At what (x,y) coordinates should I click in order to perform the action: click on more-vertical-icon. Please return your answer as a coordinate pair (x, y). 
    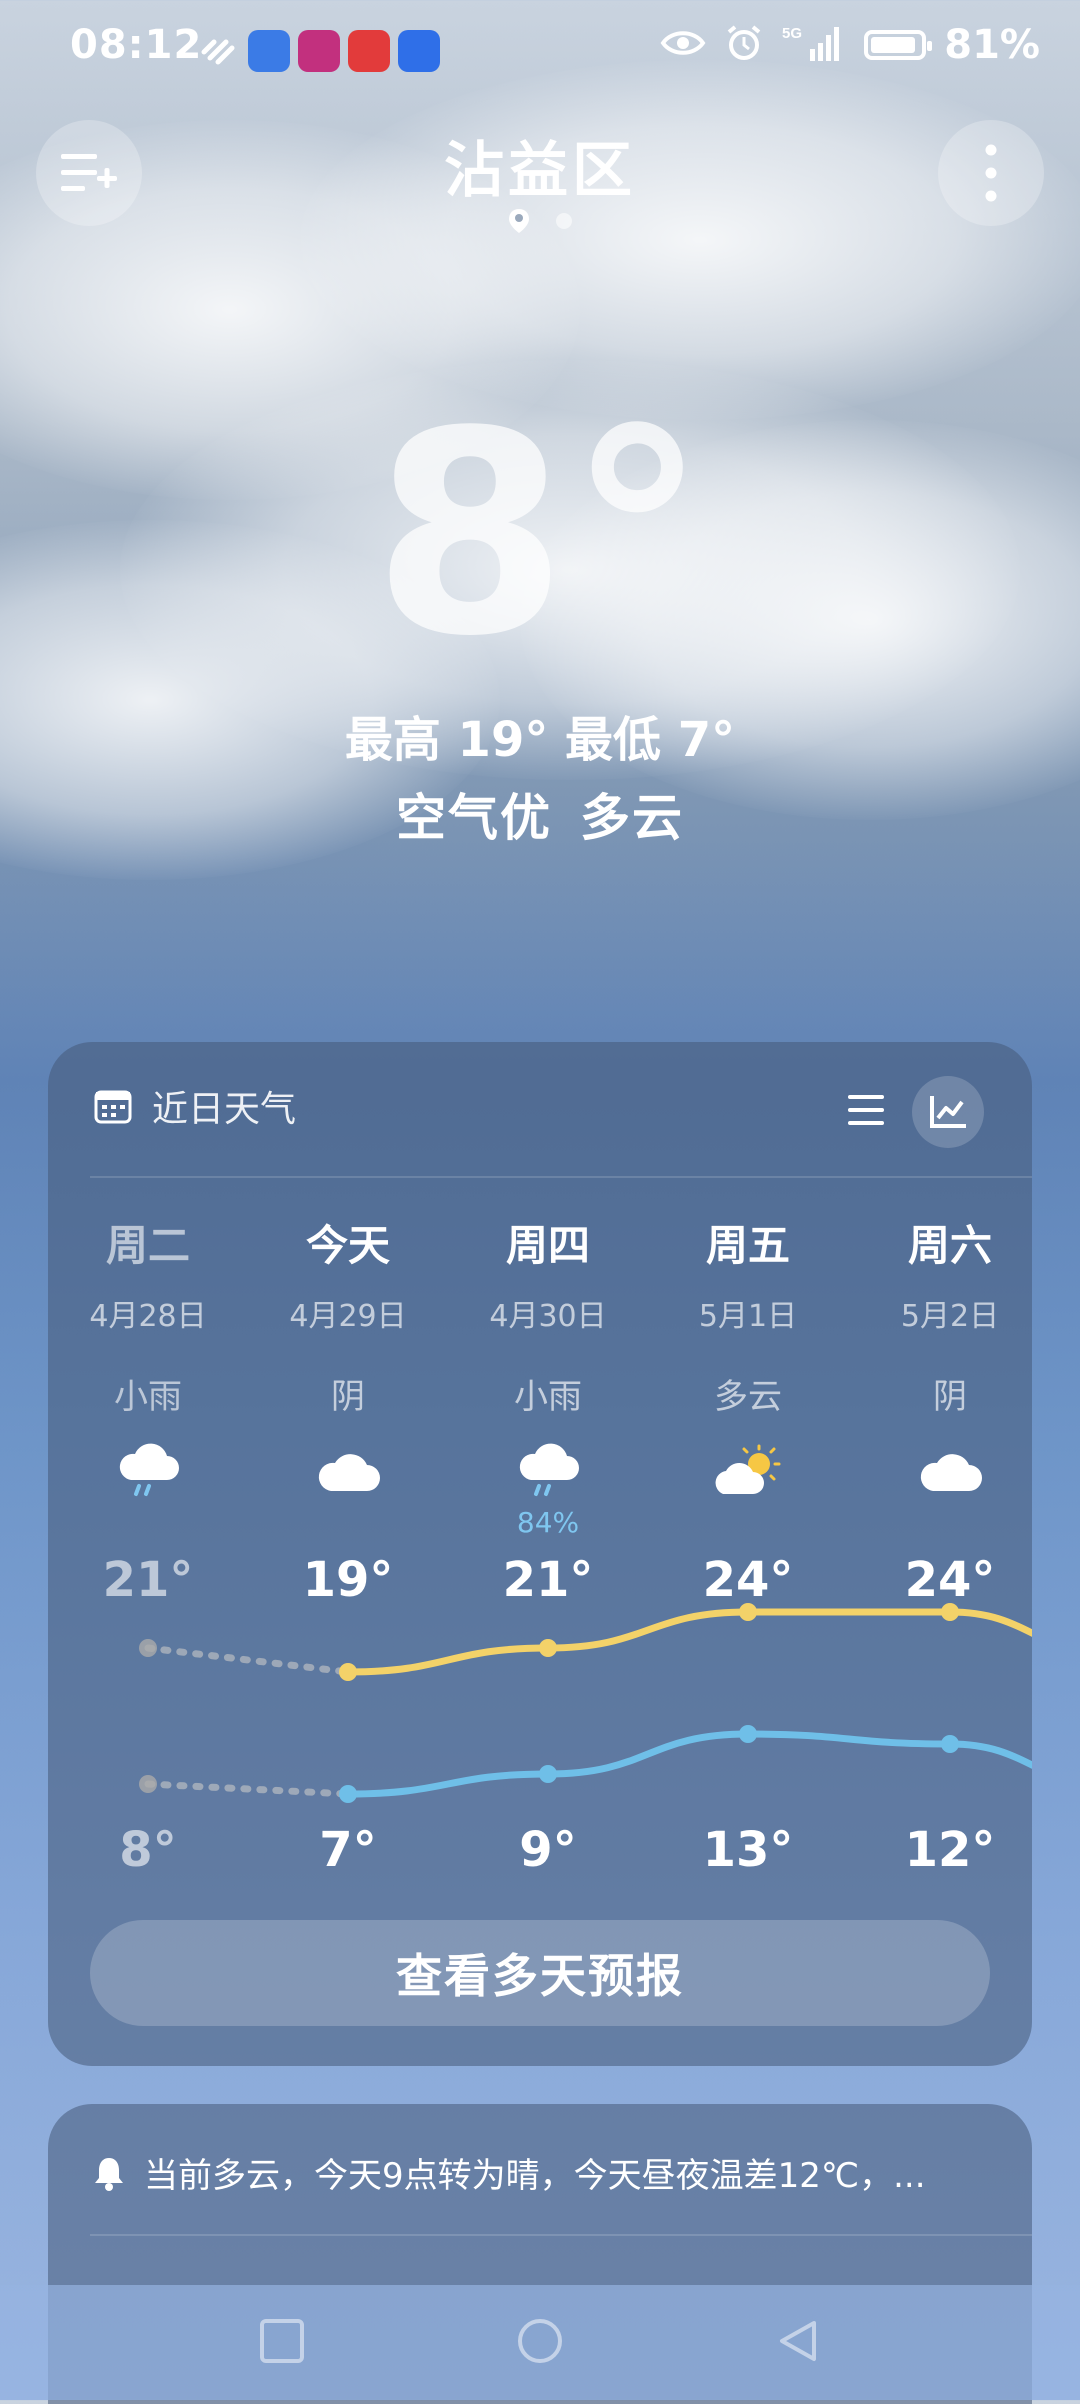
    Looking at the image, I should click on (991, 173).